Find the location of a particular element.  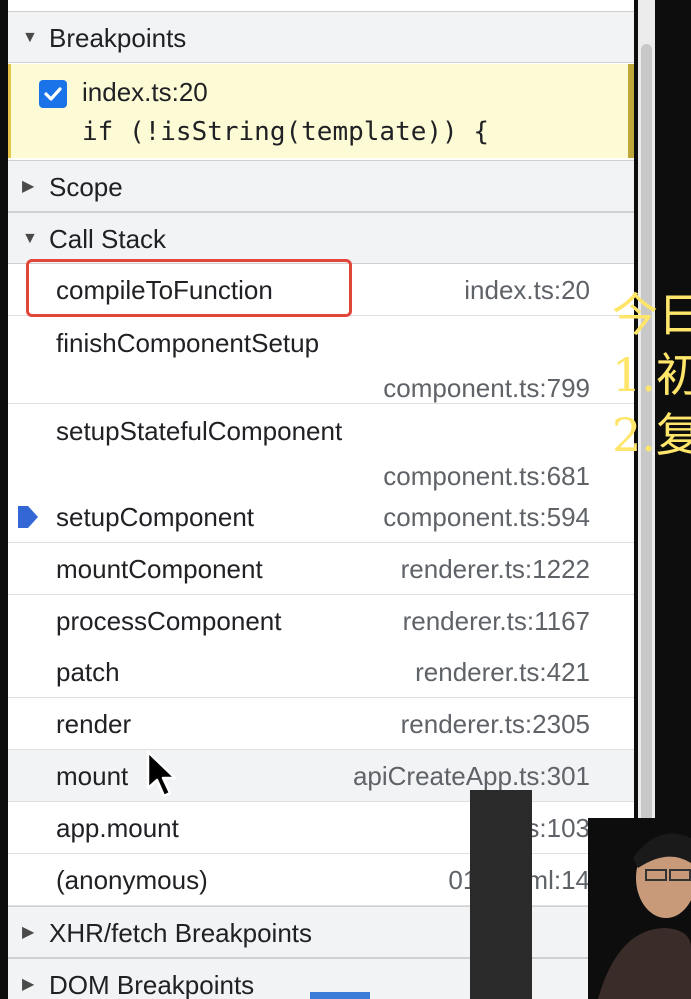

highlight-annotation is located at coordinates (189, 288).